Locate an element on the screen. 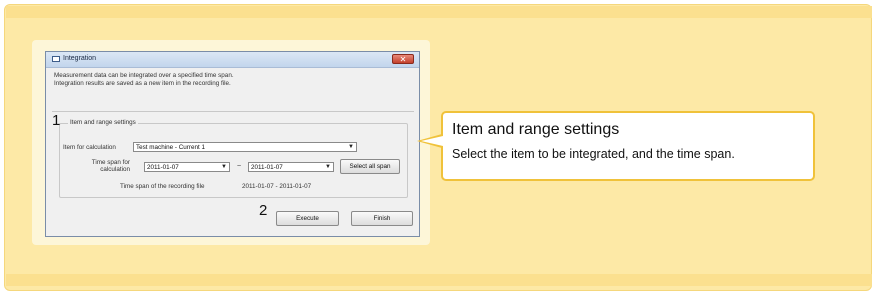 The image size is (878, 297). range-tilde: ~ is located at coordinates (239, 166).